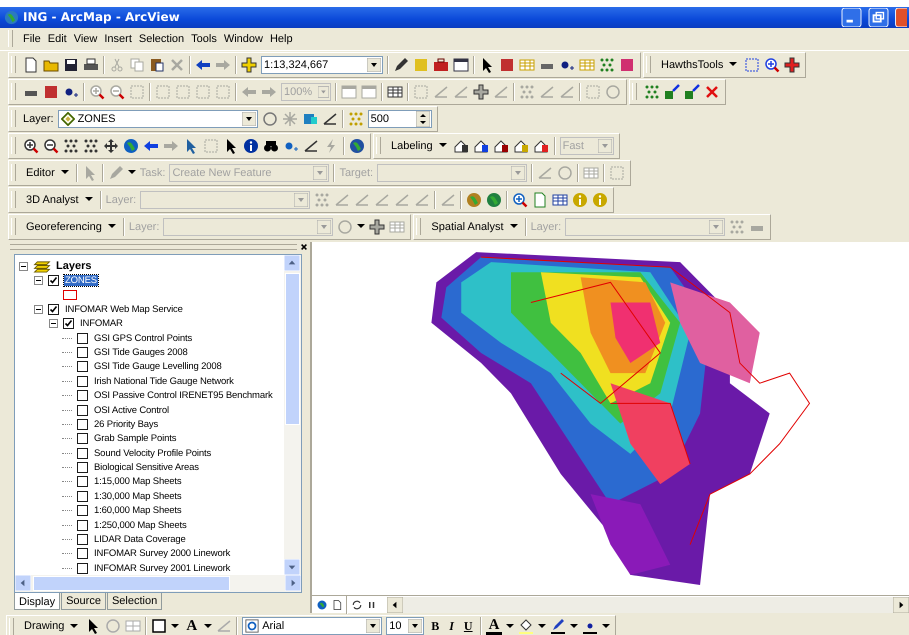 Image resolution: width=909 pixels, height=635 pixels. I want to click on plus-icon, so click(377, 226).